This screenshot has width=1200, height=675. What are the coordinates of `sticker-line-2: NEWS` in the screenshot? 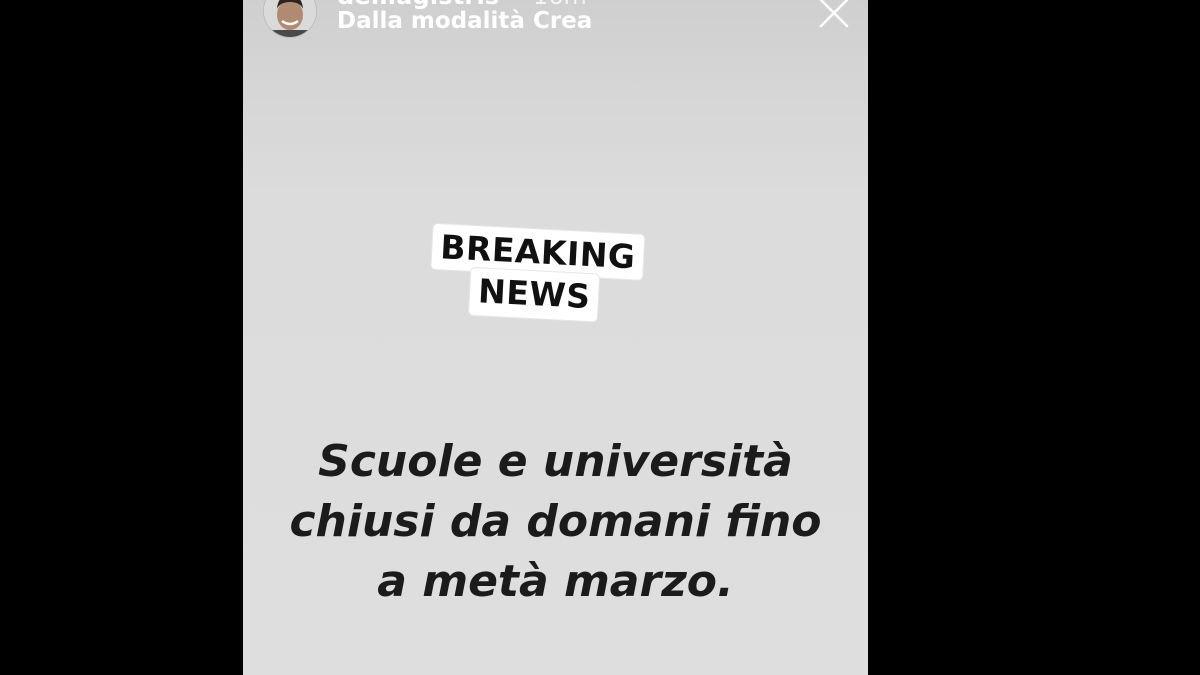 It's located at (534, 294).